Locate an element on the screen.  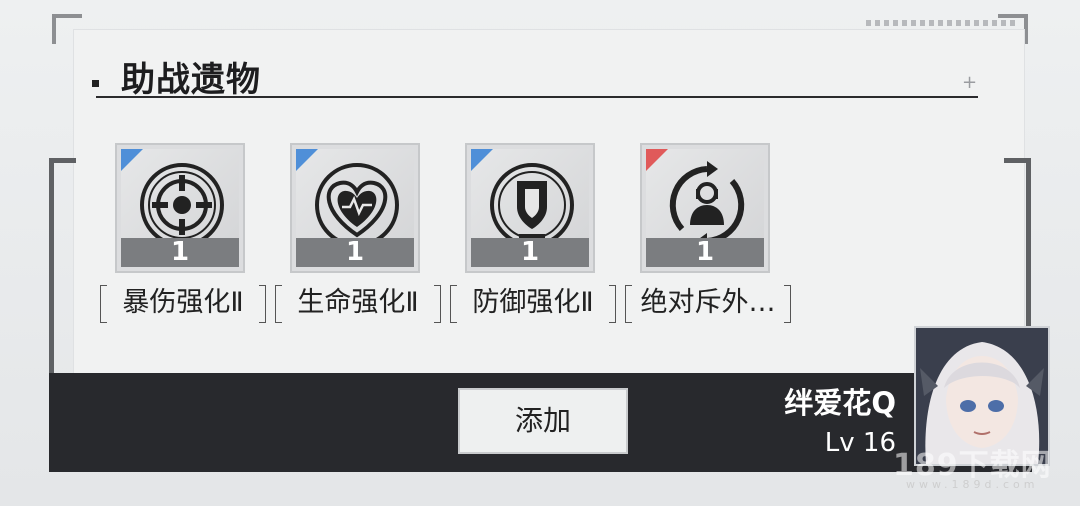
relic-label: 防御强化Ⅱ is located at coordinates (533, 303).